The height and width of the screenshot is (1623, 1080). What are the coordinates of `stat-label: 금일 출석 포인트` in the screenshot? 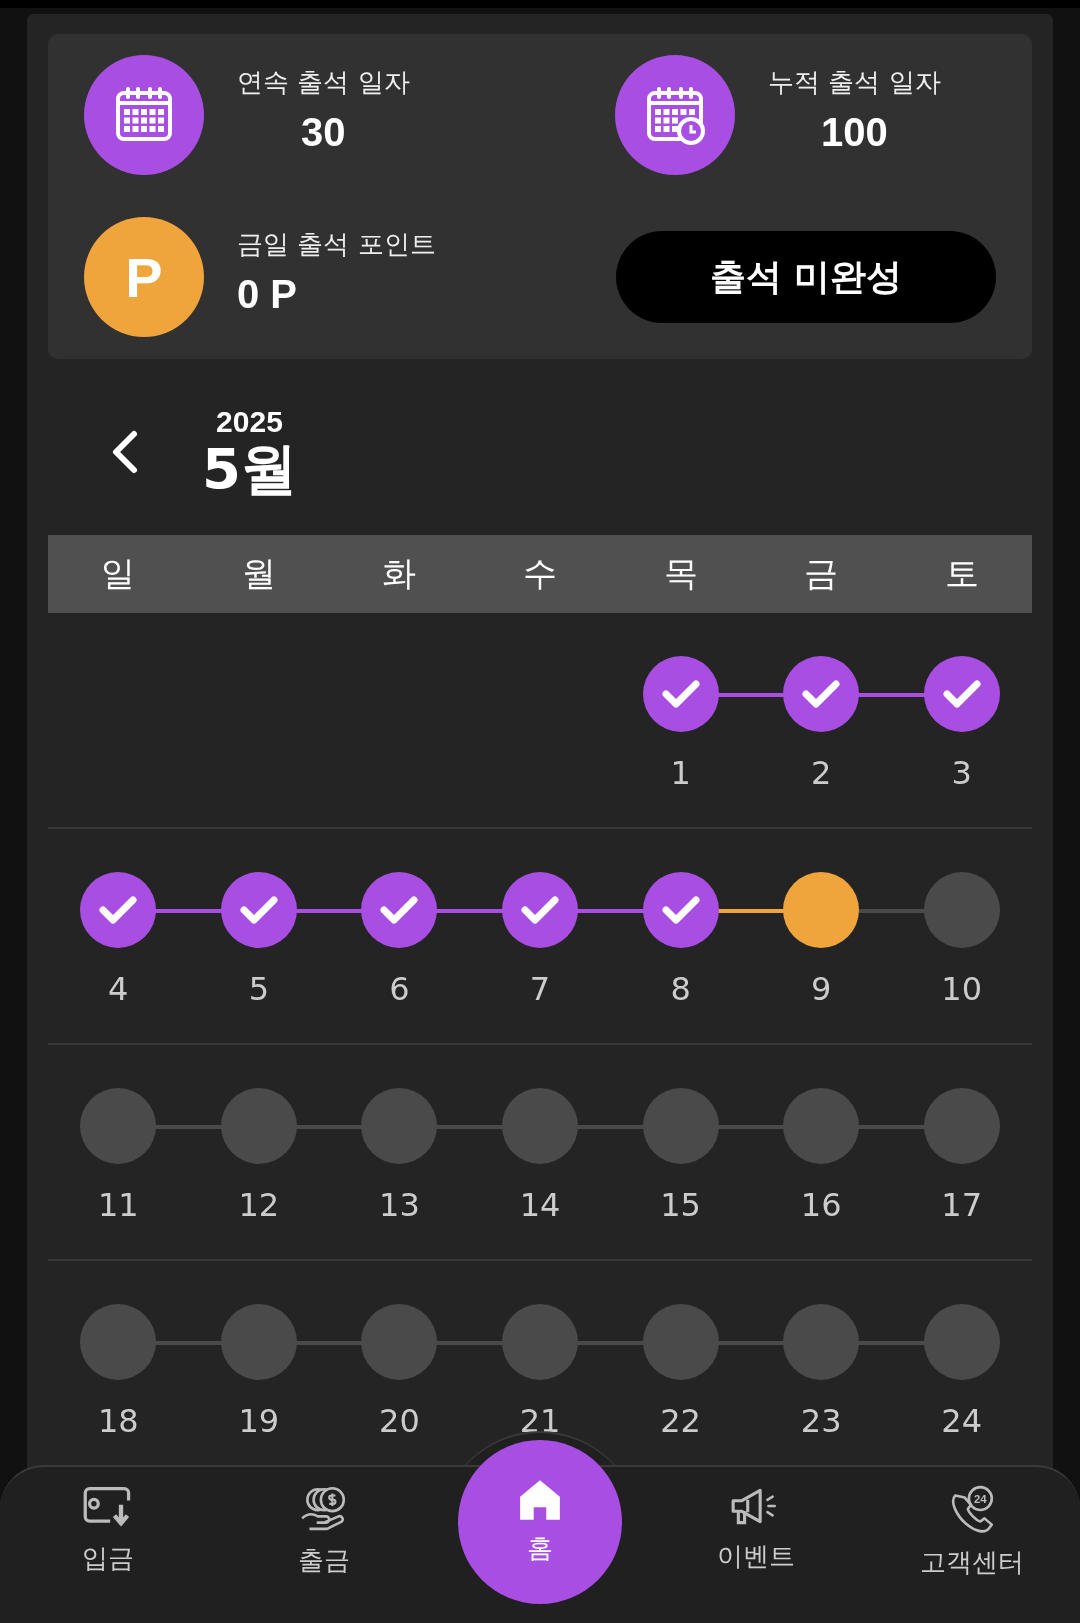 It's located at (336, 244).